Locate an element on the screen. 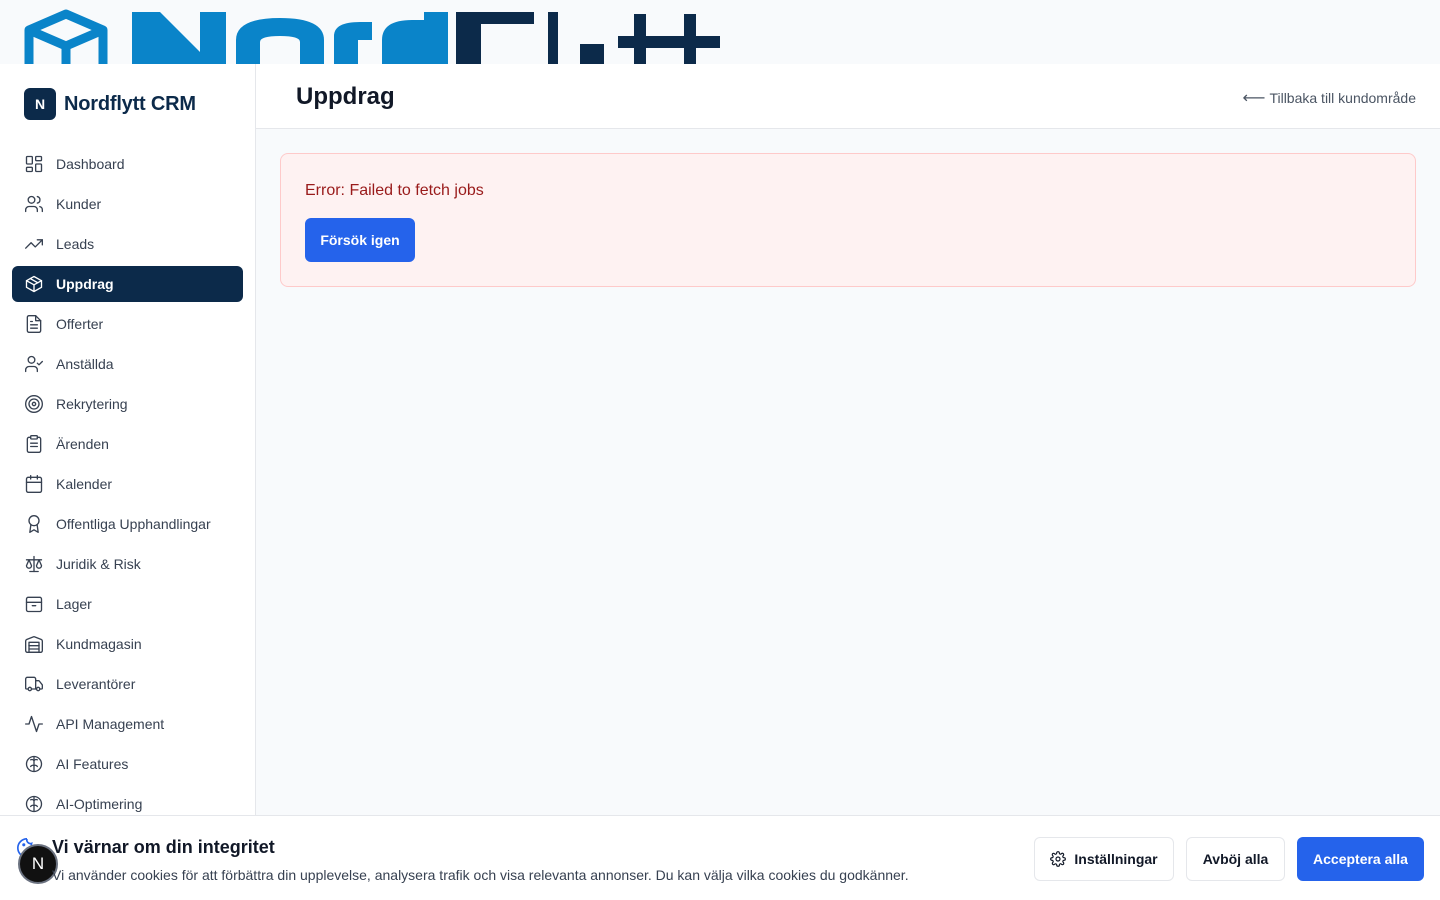 Image resolution: width=1440 pixels, height=900 pixels. back-to-customer-area-link: ⟵ Tillbaka till kundområde is located at coordinates (1330, 98).